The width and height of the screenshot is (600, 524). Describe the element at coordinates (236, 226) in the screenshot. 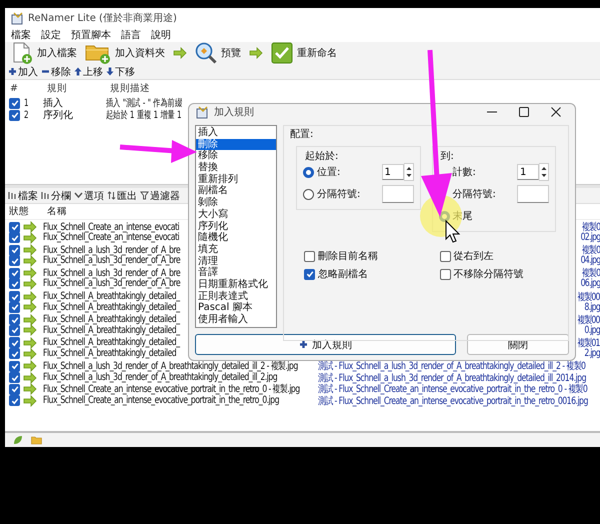

I see `list-item: 序列化` at that location.